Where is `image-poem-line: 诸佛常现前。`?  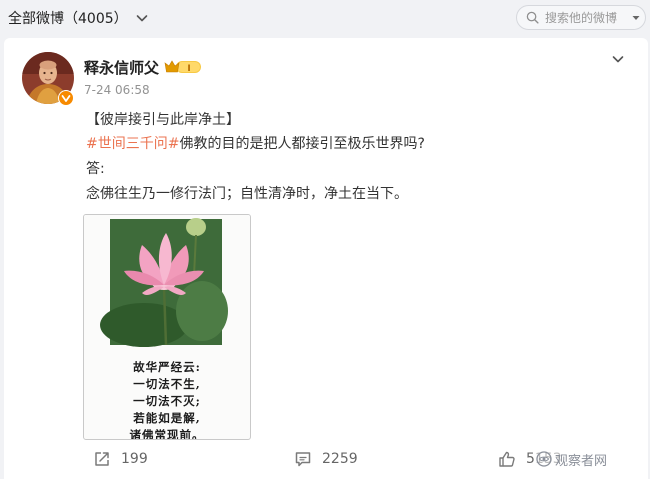 image-poem-line: 诸佛常现前。 is located at coordinates (167, 434).